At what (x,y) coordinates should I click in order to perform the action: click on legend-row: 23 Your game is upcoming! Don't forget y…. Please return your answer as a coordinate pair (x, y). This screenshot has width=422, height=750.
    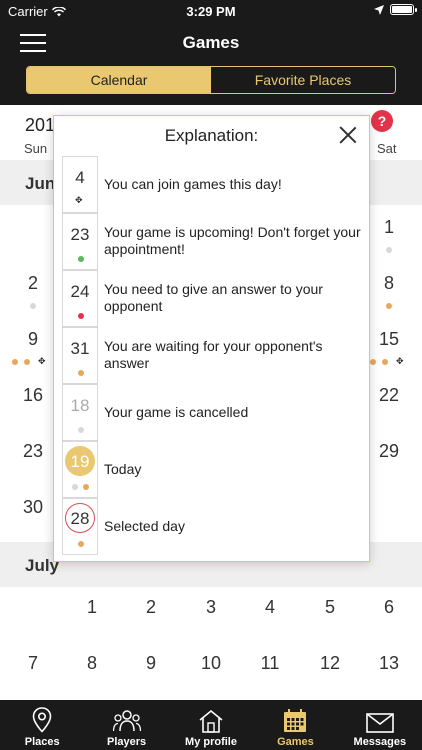
    Looking at the image, I should click on (212, 241).